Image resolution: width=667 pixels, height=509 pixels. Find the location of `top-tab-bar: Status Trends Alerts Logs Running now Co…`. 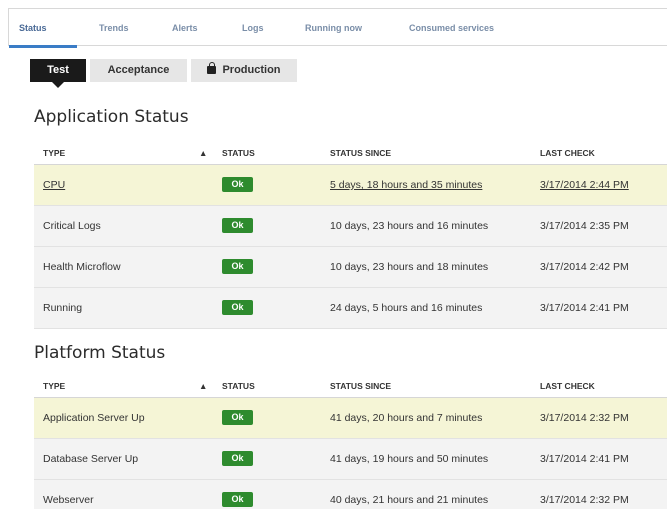

top-tab-bar: Status Trends Alerts Logs Running now Co… is located at coordinates (337, 28).